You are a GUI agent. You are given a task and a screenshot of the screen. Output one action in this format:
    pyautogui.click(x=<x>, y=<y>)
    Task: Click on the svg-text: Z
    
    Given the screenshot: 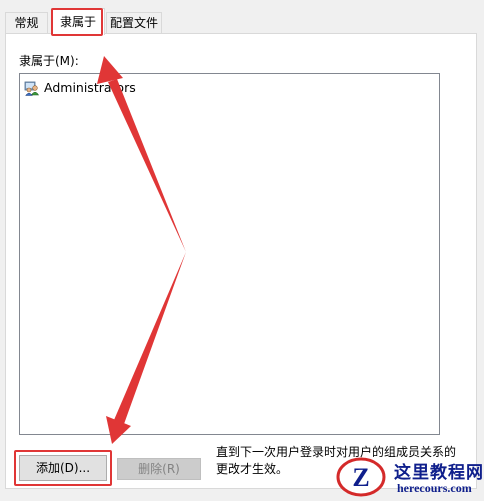 What is the action you would take?
    pyautogui.click(x=360, y=477)
    